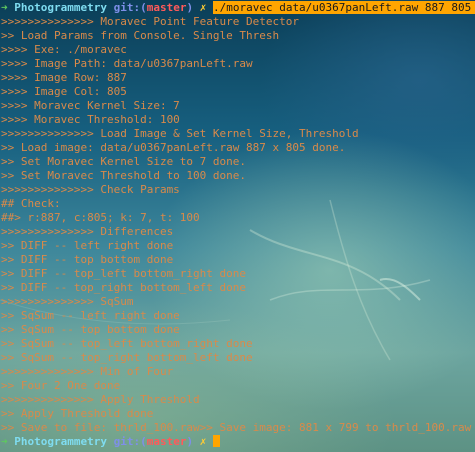  I want to click on output-line: >>>>>>>>>>>>>> Min of Four, so click(87, 371).